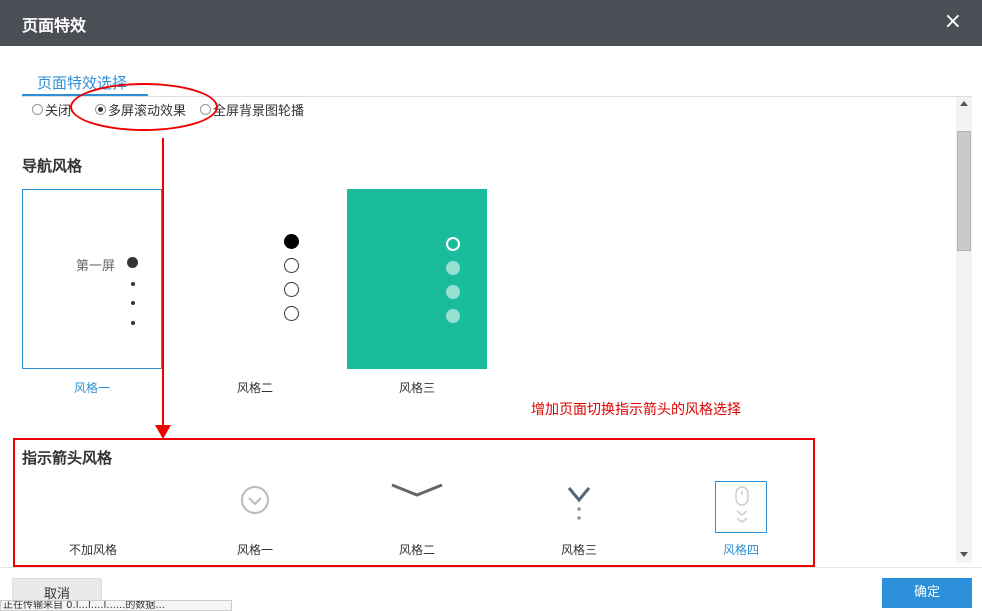 This screenshot has height=611, width=982. I want to click on arrow-style-4-label: 风格四, so click(741, 549).